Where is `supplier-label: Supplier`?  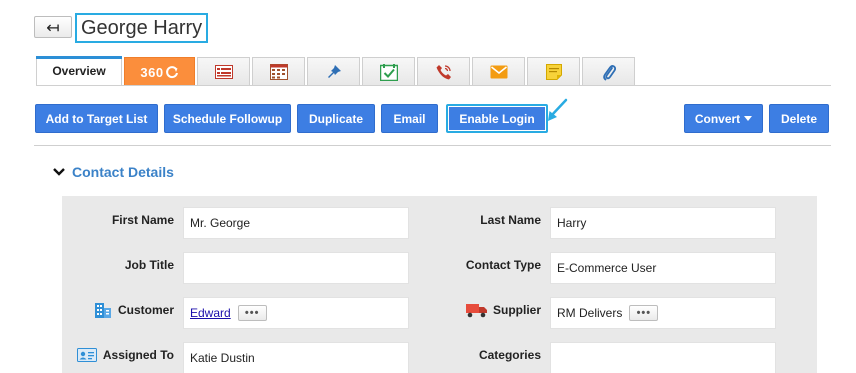 supplier-label: Supplier is located at coordinates (480, 310).